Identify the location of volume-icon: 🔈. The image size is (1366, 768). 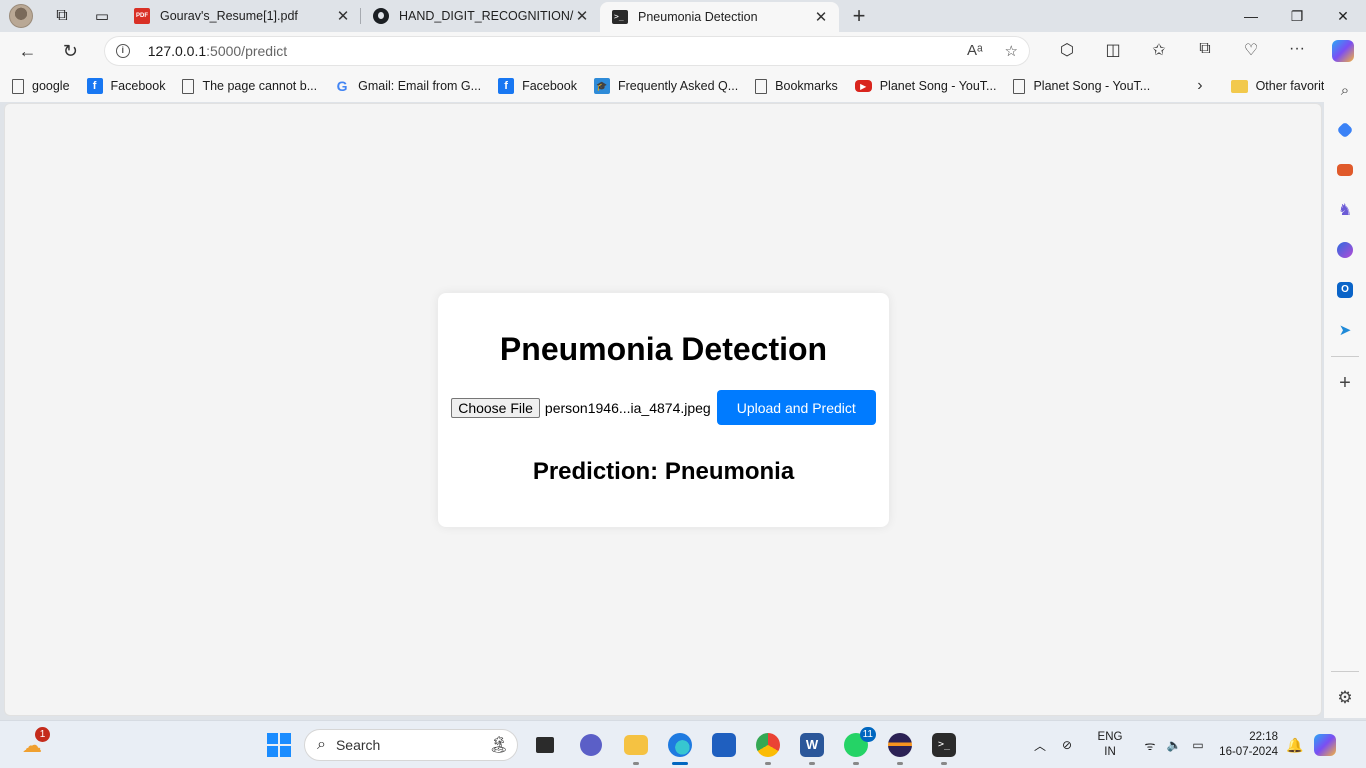
(1174, 745).